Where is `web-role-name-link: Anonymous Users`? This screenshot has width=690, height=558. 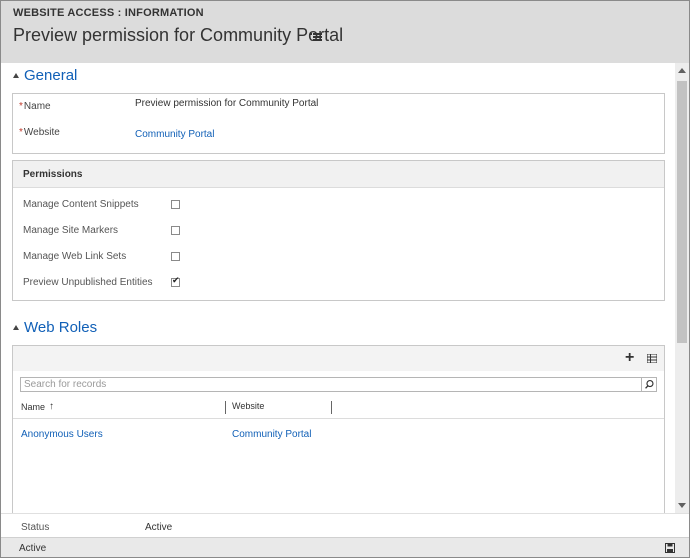 web-role-name-link: Anonymous Users is located at coordinates (62, 434).